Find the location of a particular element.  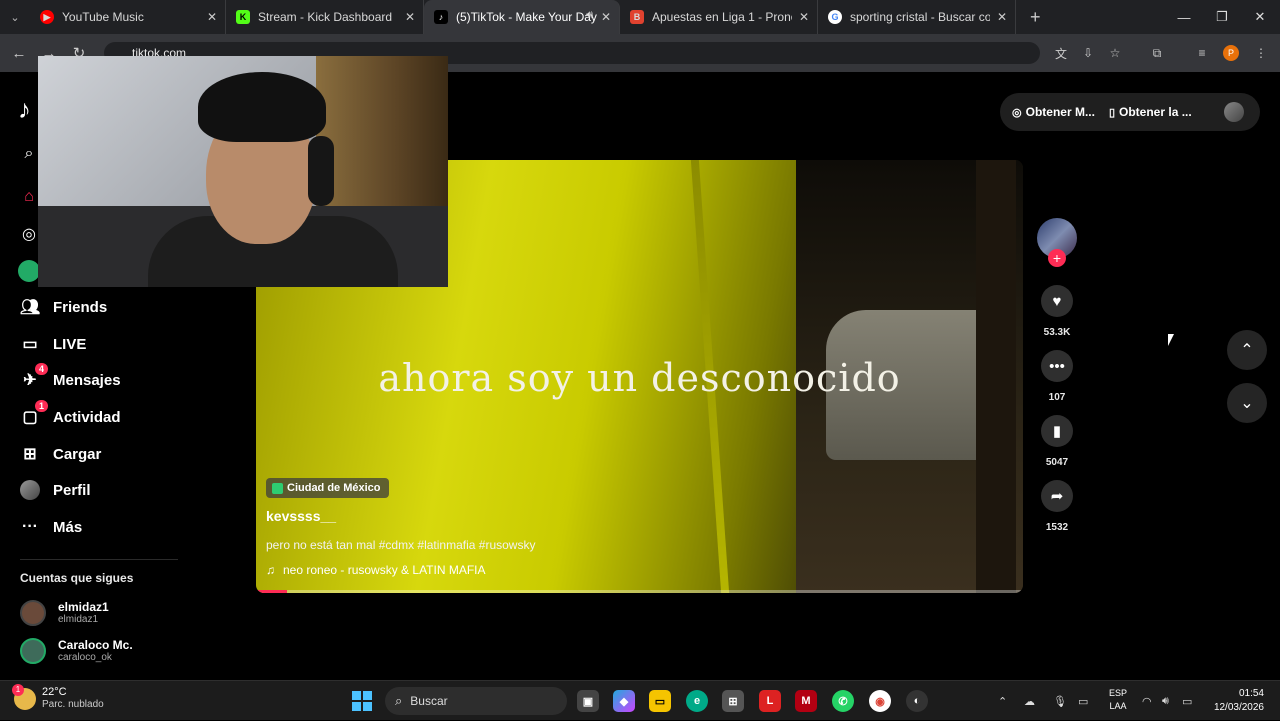

sidebar-item-activity: ▢ 1 Actividad is located at coordinates (70, 415).